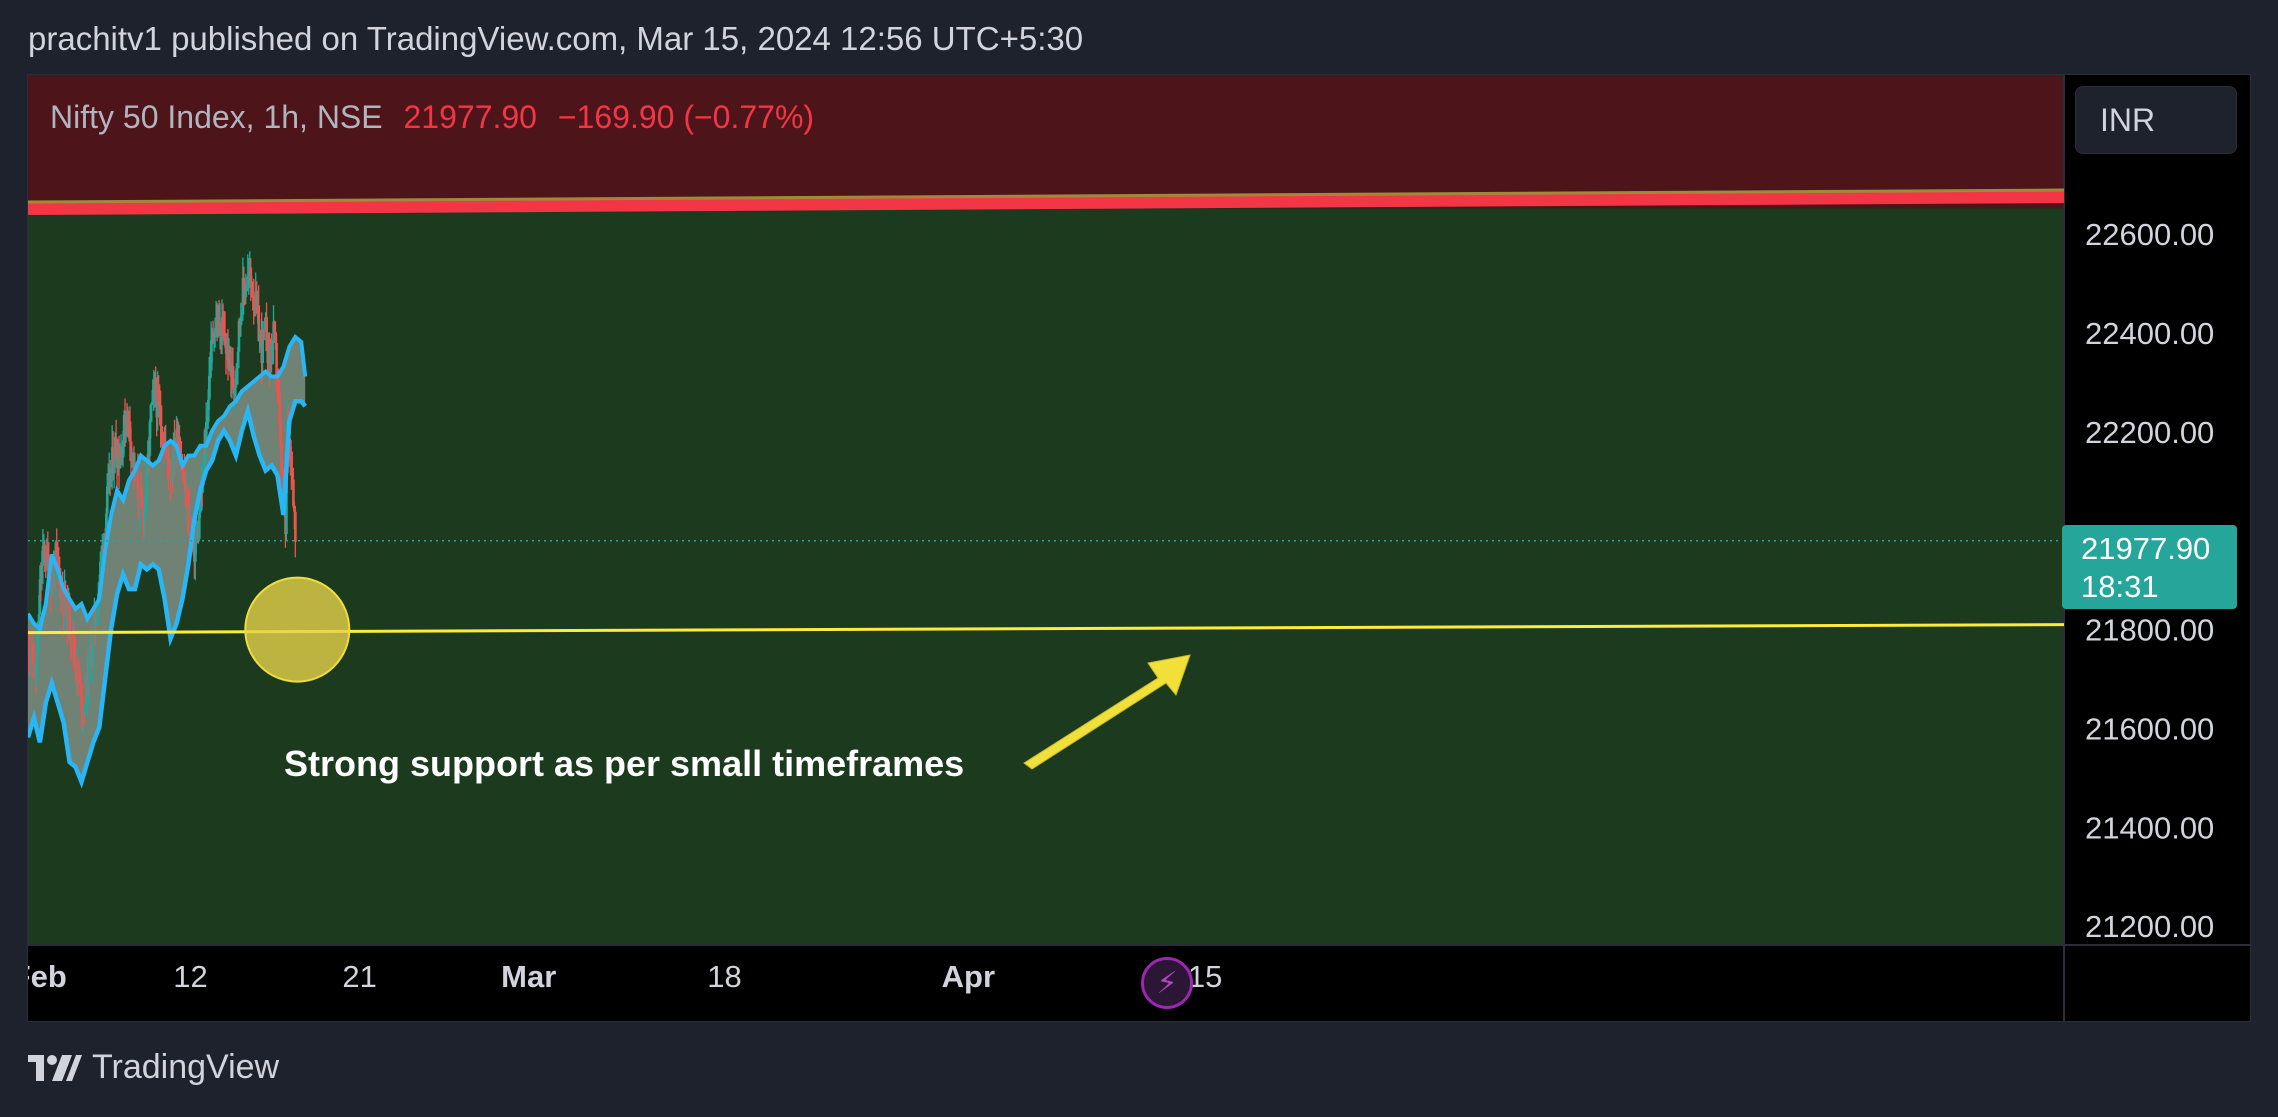 The image size is (2278, 1117). What do you see at coordinates (55, 1067) in the screenshot?
I see `tradingview-logo-icon` at bounding box center [55, 1067].